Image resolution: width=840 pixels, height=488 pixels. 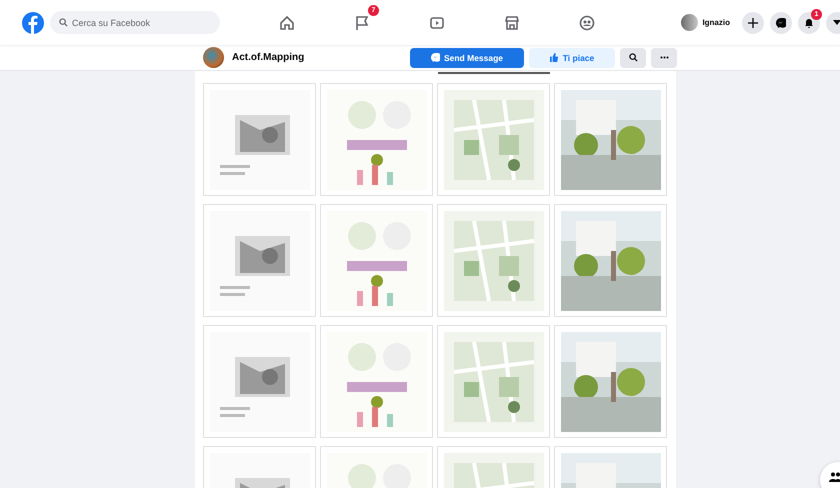 What do you see at coordinates (512, 22) in the screenshot?
I see `store-icon` at bounding box center [512, 22].